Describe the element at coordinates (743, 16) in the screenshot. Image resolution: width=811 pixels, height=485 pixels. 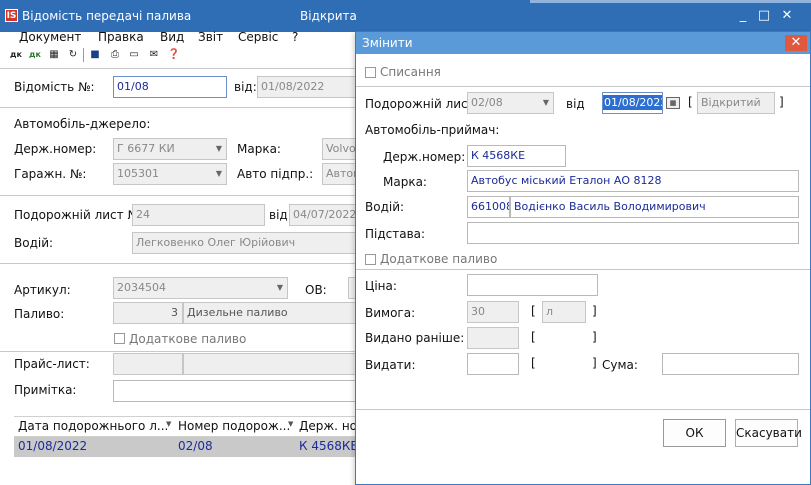
I see `minimize-button: _` at that location.